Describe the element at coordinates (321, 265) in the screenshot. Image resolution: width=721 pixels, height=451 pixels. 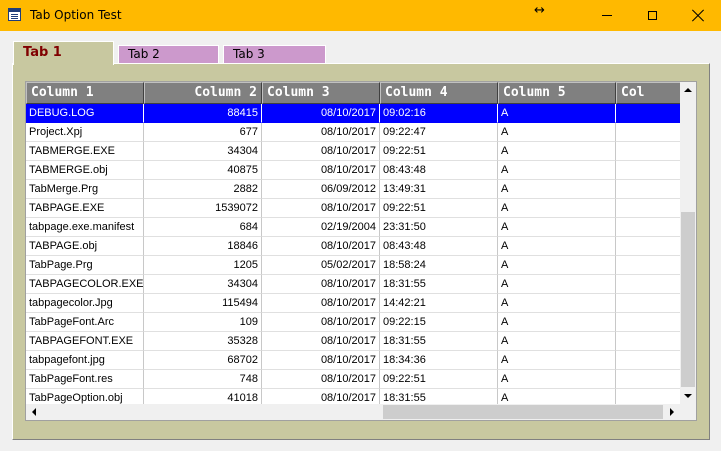
I see `table-cell: 05/02/2017` at that location.